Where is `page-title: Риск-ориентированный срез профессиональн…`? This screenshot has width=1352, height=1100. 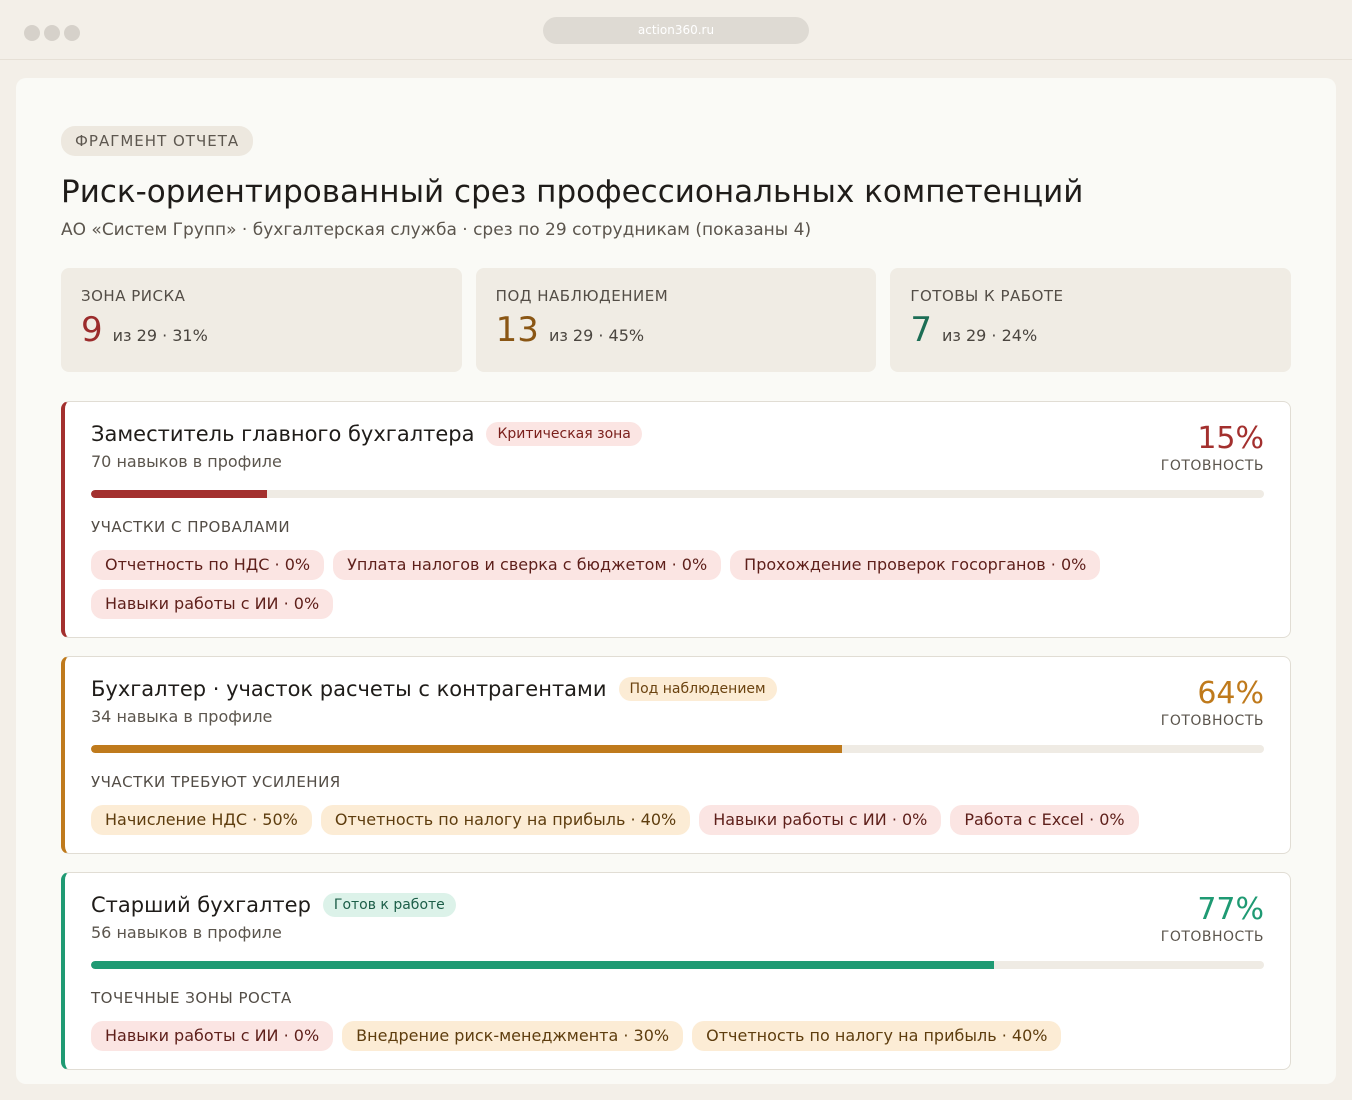
page-title: Риск-ориентированный срез профессиональн… is located at coordinates (572, 192).